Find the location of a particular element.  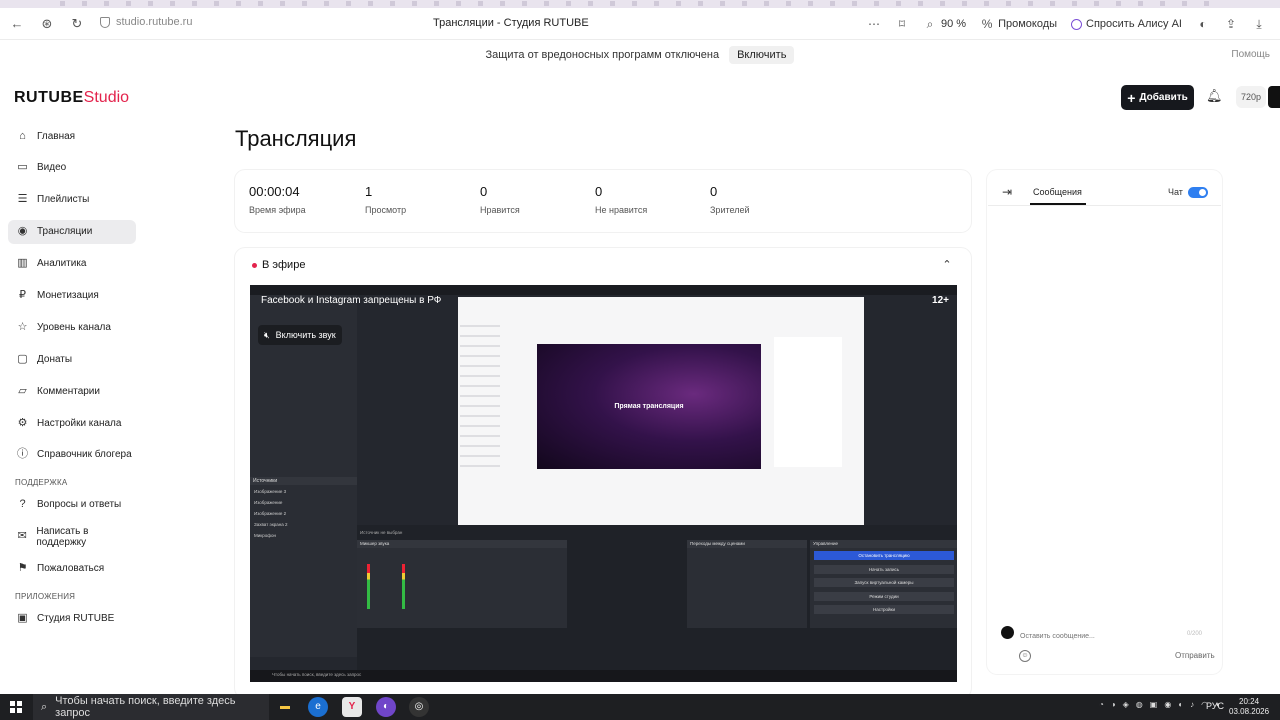

share-icon: ⇪ is located at coordinates (1231, 24).